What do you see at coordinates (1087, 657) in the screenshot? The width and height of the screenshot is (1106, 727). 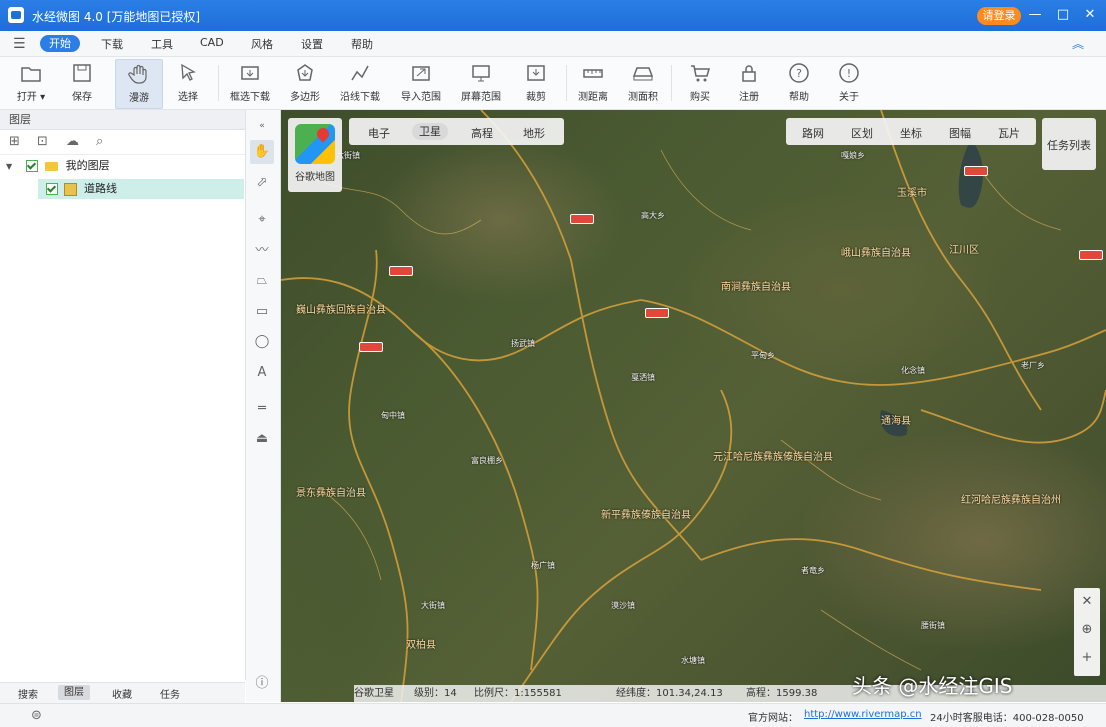 I see `zoom-in-icon: +` at bounding box center [1087, 657].